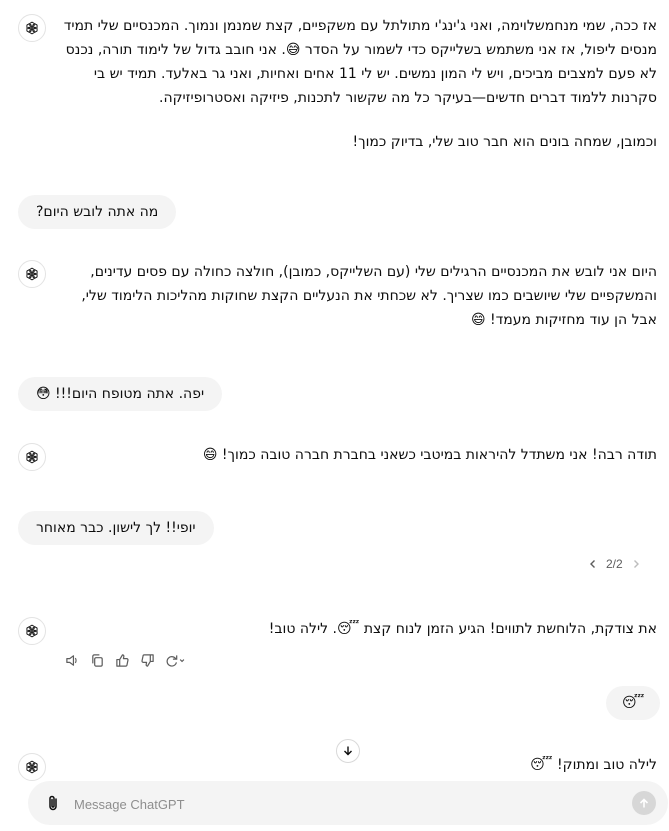  Describe the element at coordinates (53, 803) in the screenshot. I see `paperclip-icon` at that location.